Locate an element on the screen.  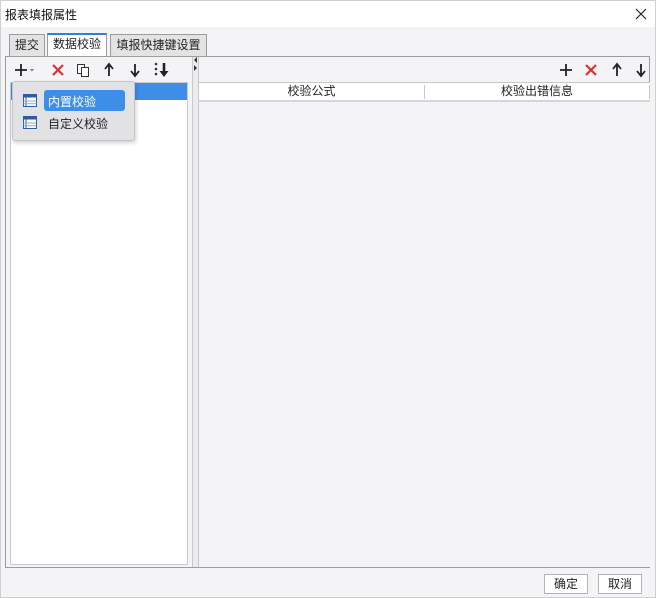
close-button is located at coordinates (641, 14).